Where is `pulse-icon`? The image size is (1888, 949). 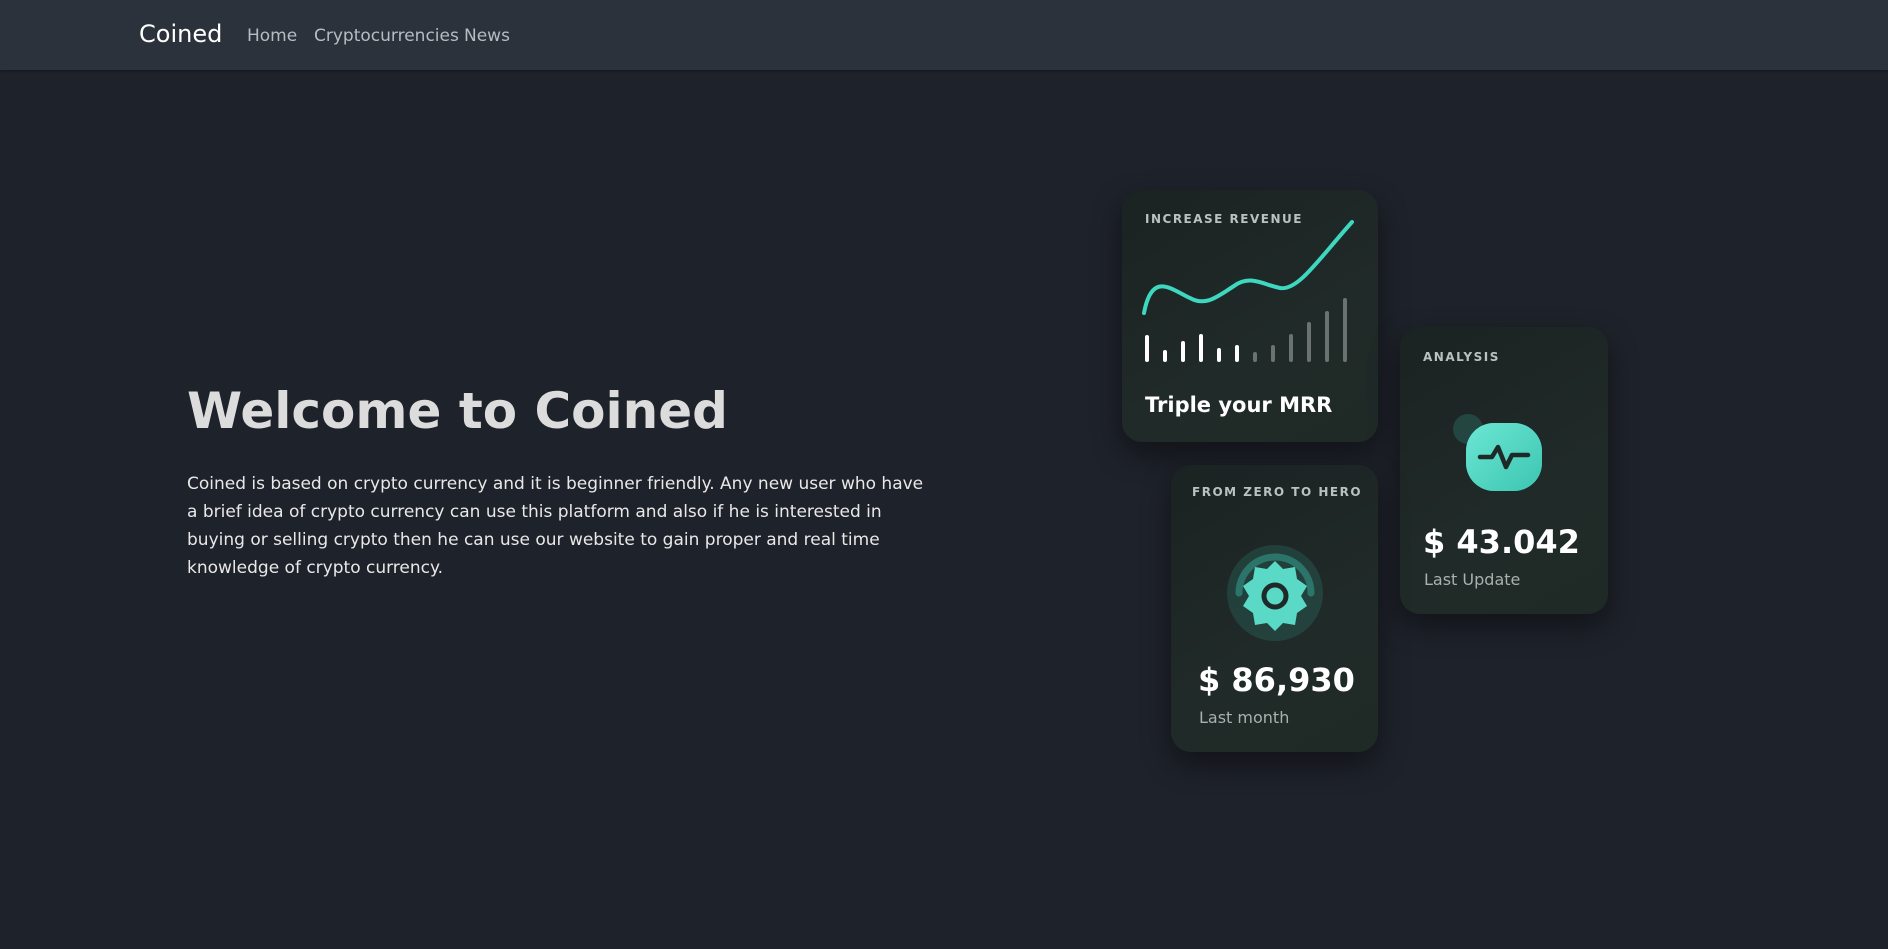 pulse-icon is located at coordinates (1504, 458).